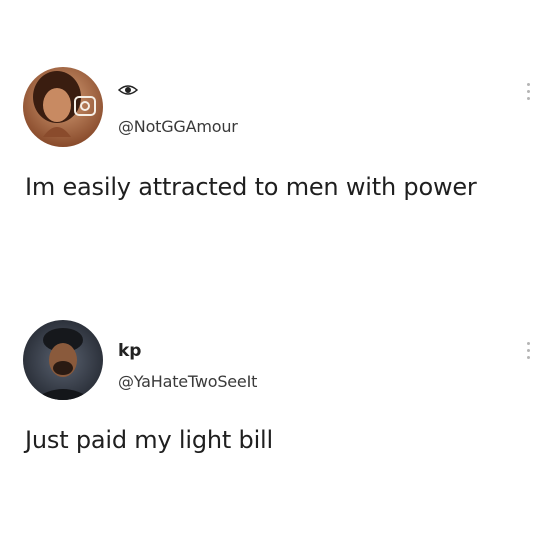 Image resolution: width=560 pixels, height=554 pixels. What do you see at coordinates (251, 187) in the screenshot?
I see `tweet-text: Im easily attracted to men with power` at bounding box center [251, 187].